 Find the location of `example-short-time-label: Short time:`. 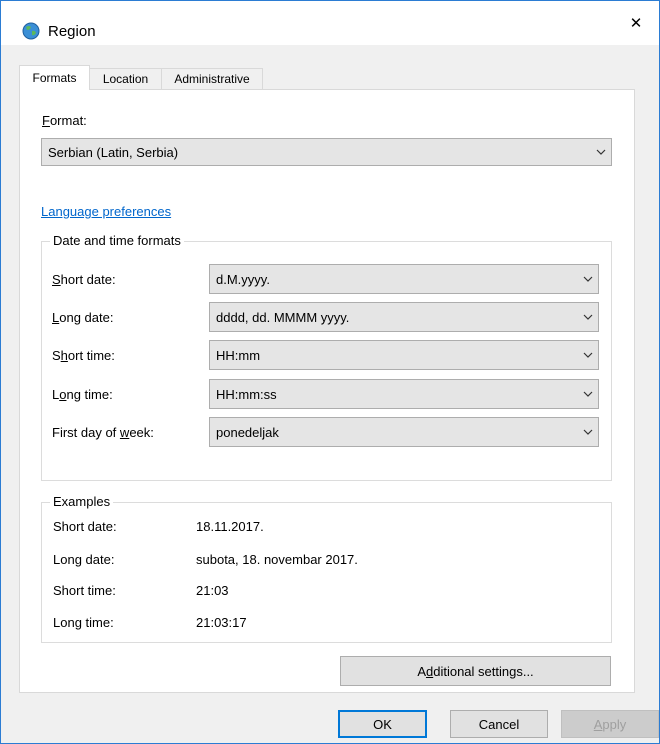

example-short-time-label: Short time: is located at coordinates (84, 590).